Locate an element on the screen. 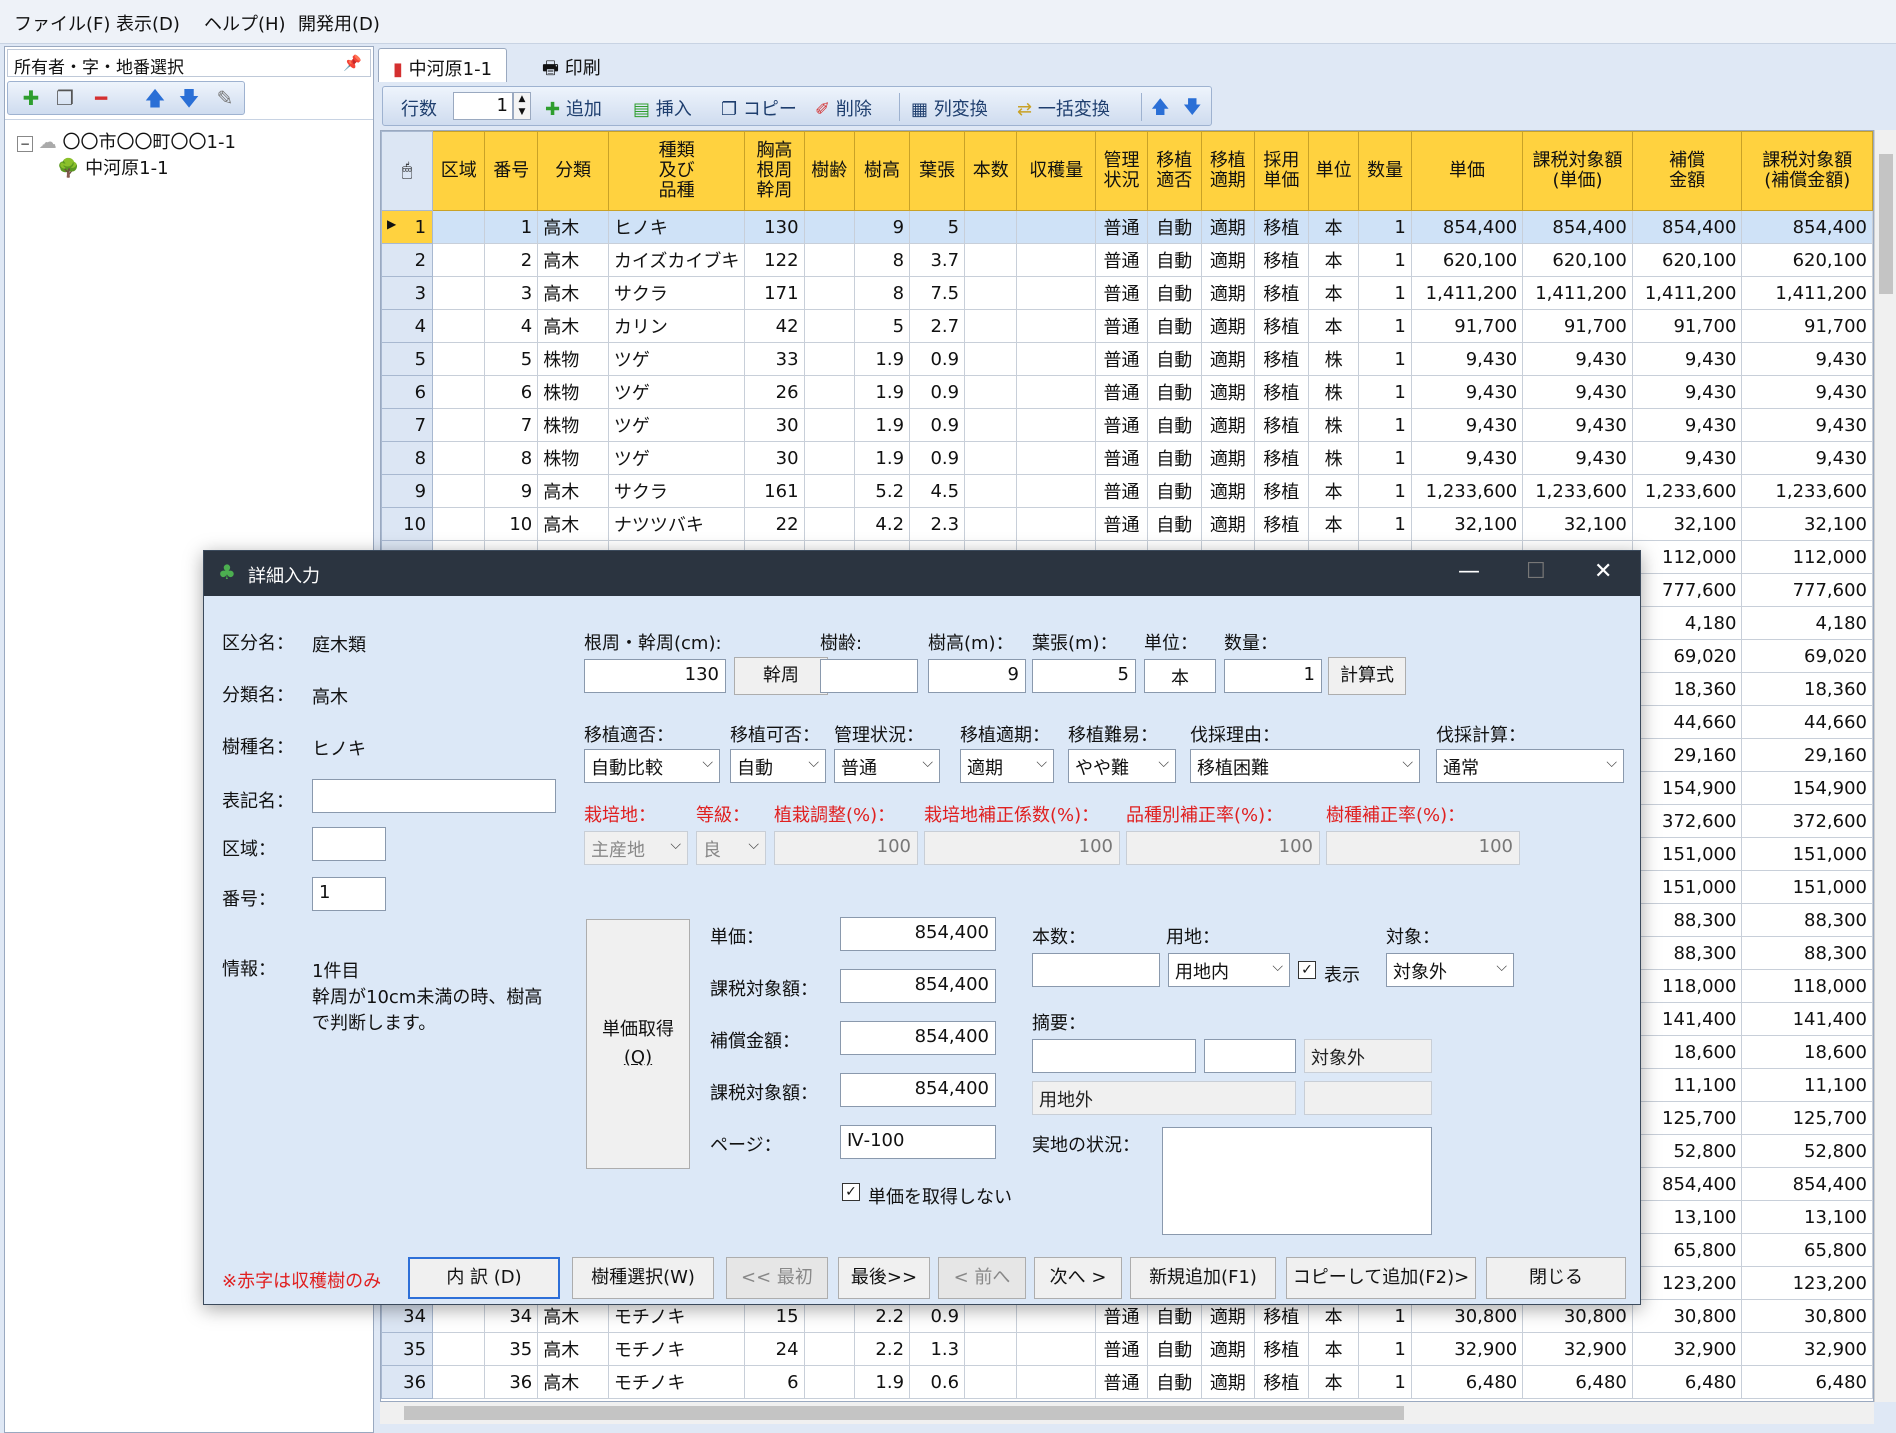  column-convert-button: ▦ 列変換 is located at coordinates (949, 108).